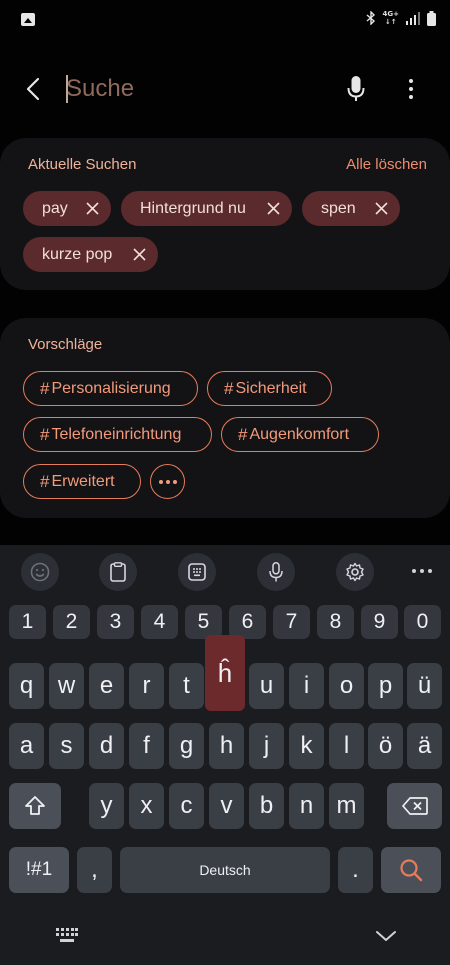  What do you see at coordinates (167, 481) in the screenshot?
I see `more-suggestions-button` at bounding box center [167, 481].